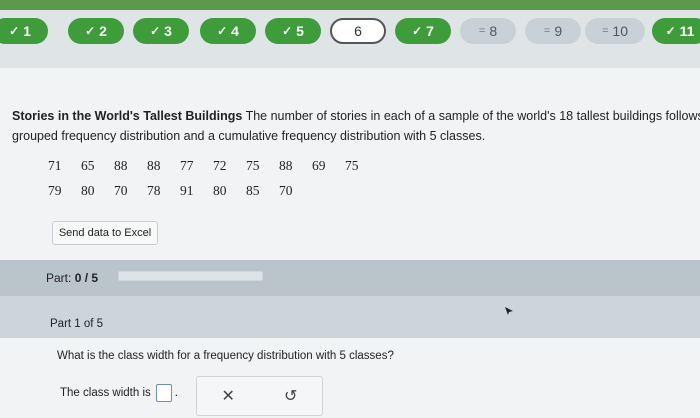  I want to click on send-to-excel-button: Send data to Excel, so click(105, 233).